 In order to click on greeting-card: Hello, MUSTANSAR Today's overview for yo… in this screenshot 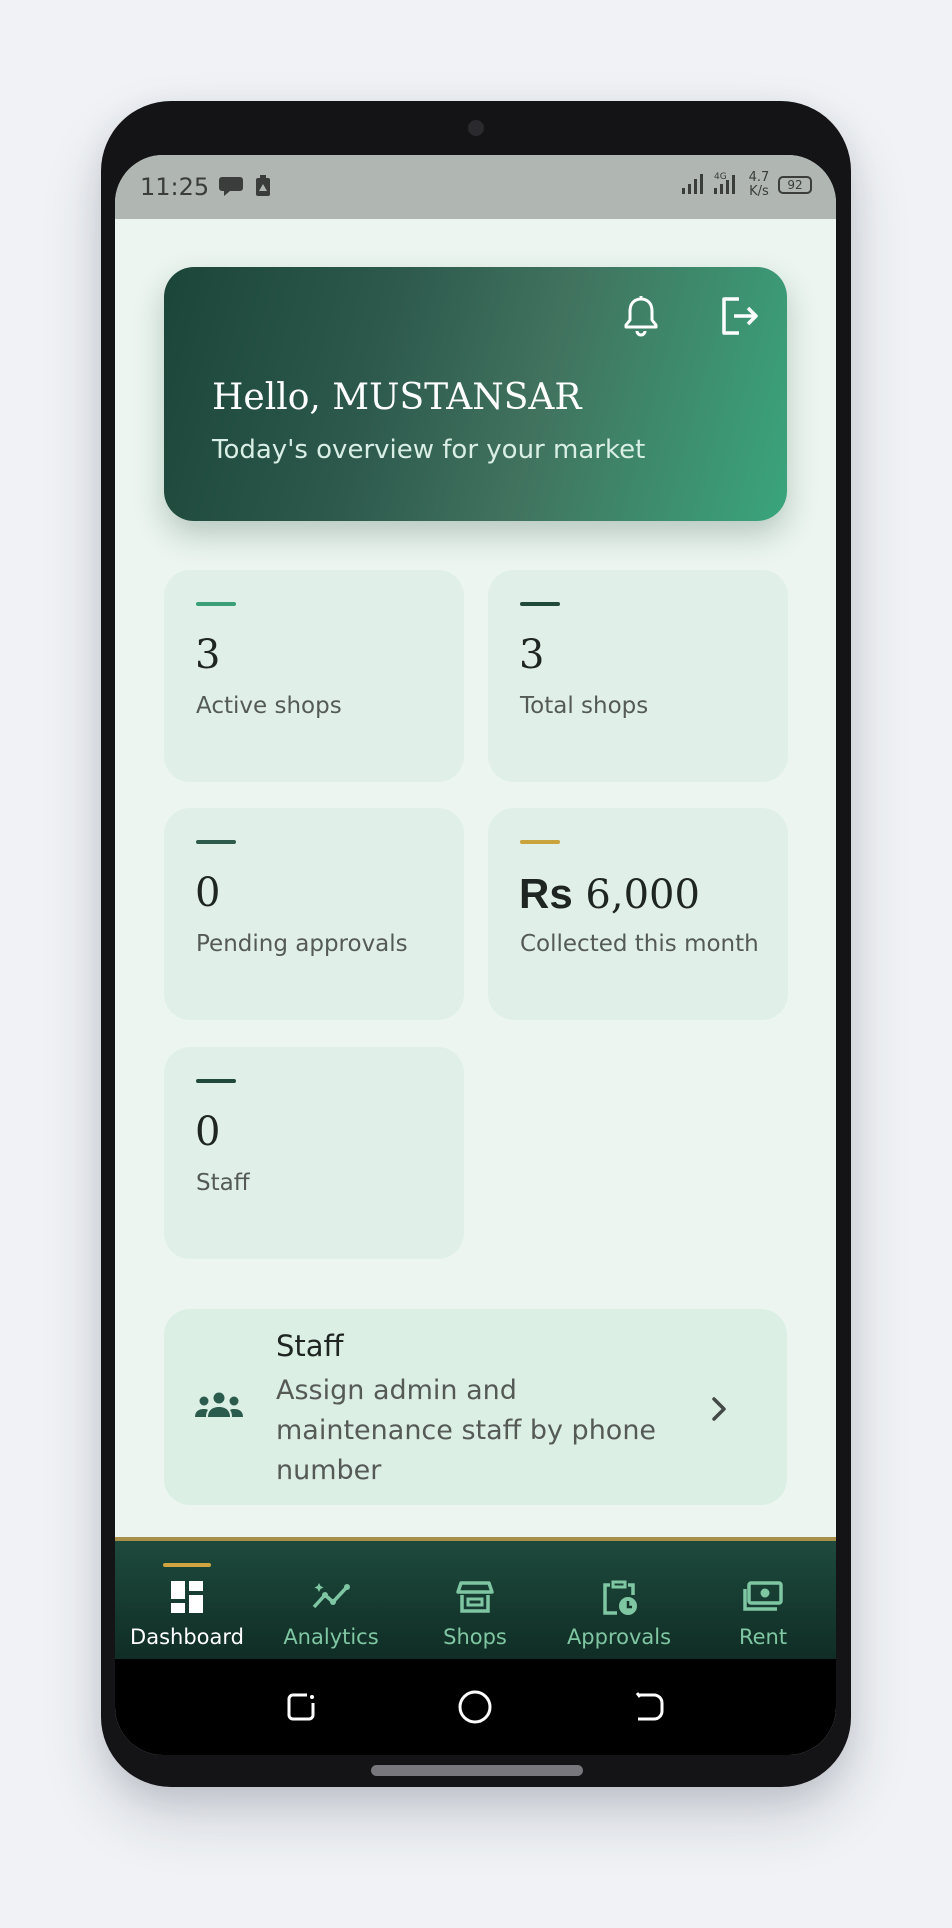, I will do `click(475, 394)`.